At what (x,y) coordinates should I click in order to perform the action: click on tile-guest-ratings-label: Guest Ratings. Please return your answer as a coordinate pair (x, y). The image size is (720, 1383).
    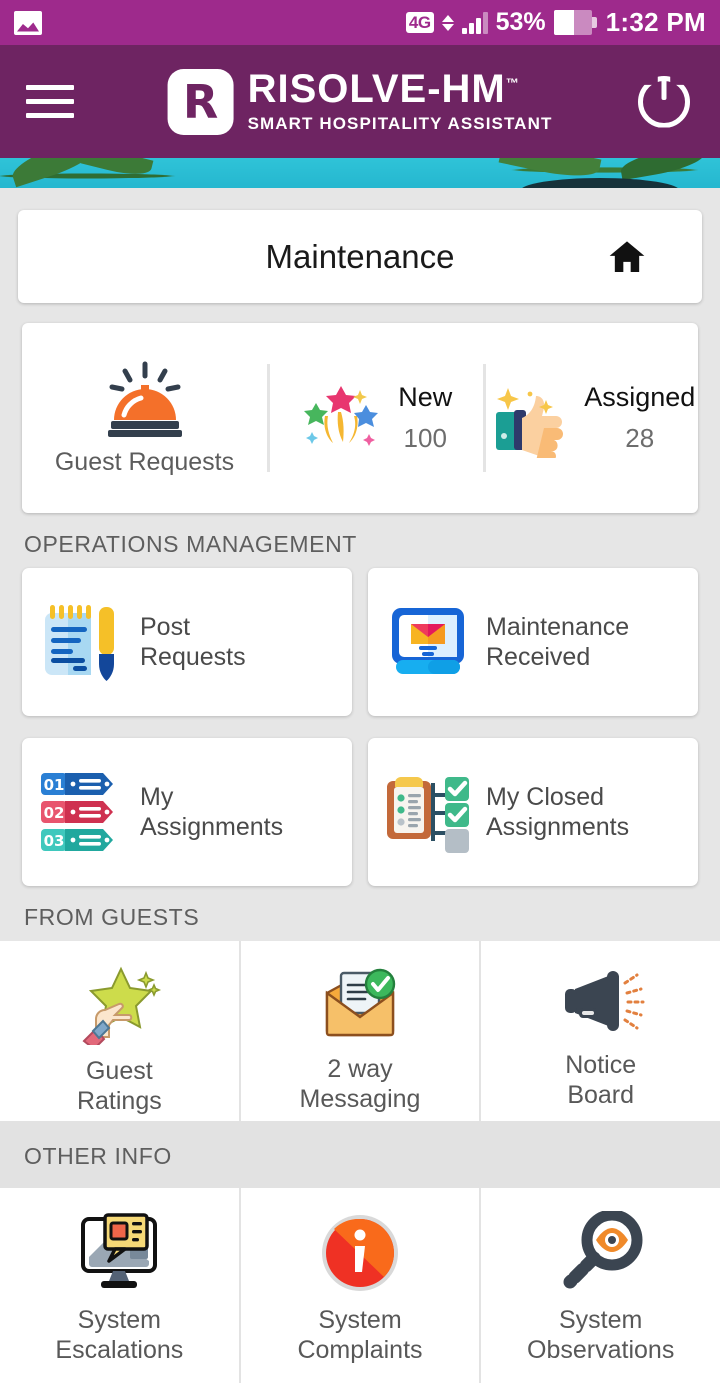
    Looking at the image, I should click on (119, 1086).